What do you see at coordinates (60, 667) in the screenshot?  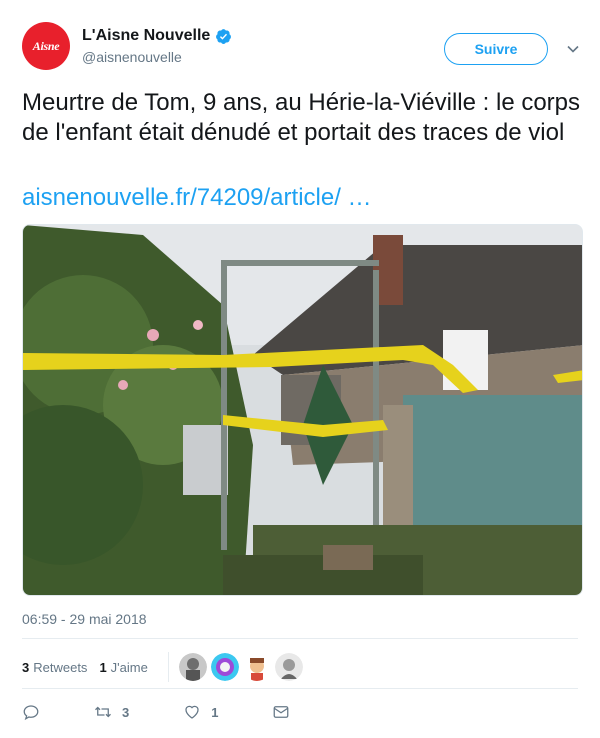 I see `retweets-label: Retweets` at bounding box center [60, 667].